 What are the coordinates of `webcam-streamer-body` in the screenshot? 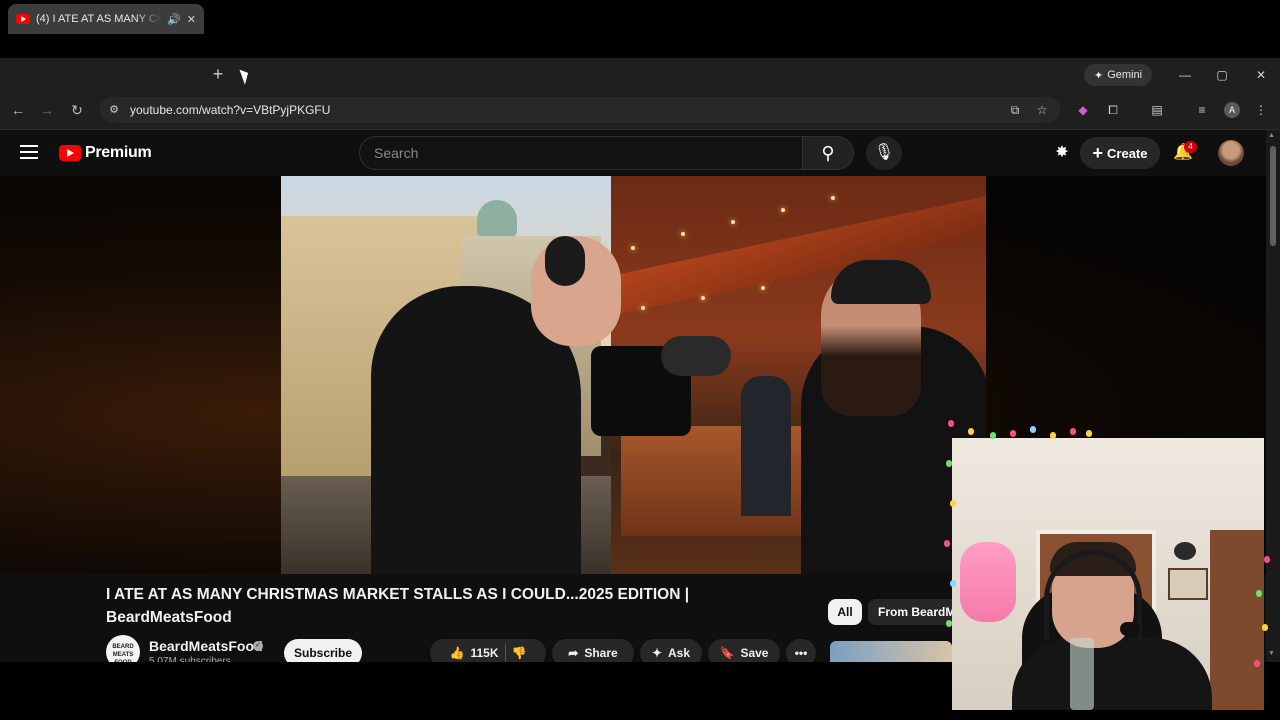 It's located at (1112, 674).